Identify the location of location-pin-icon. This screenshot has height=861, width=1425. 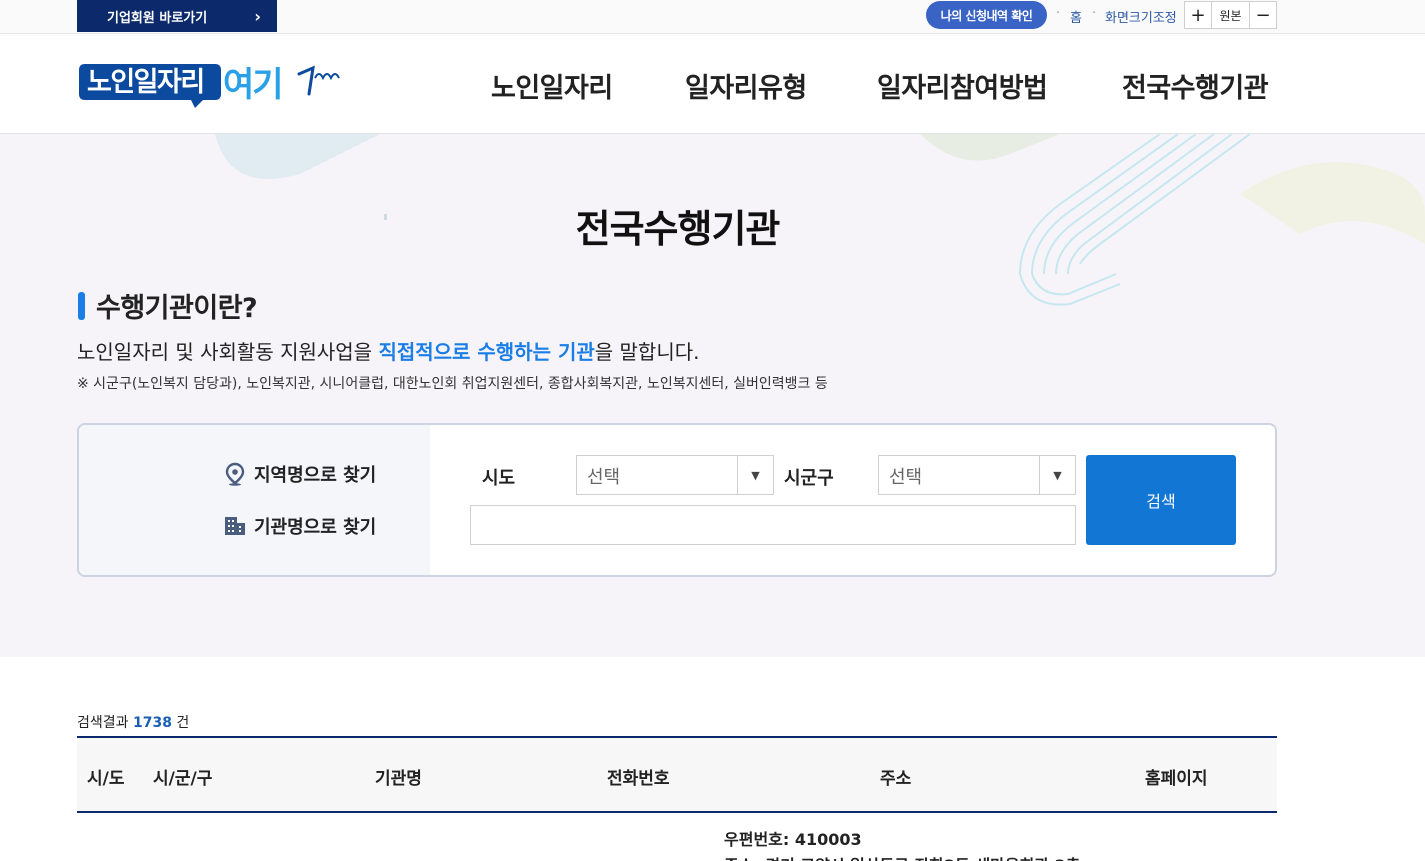
(235, 474).